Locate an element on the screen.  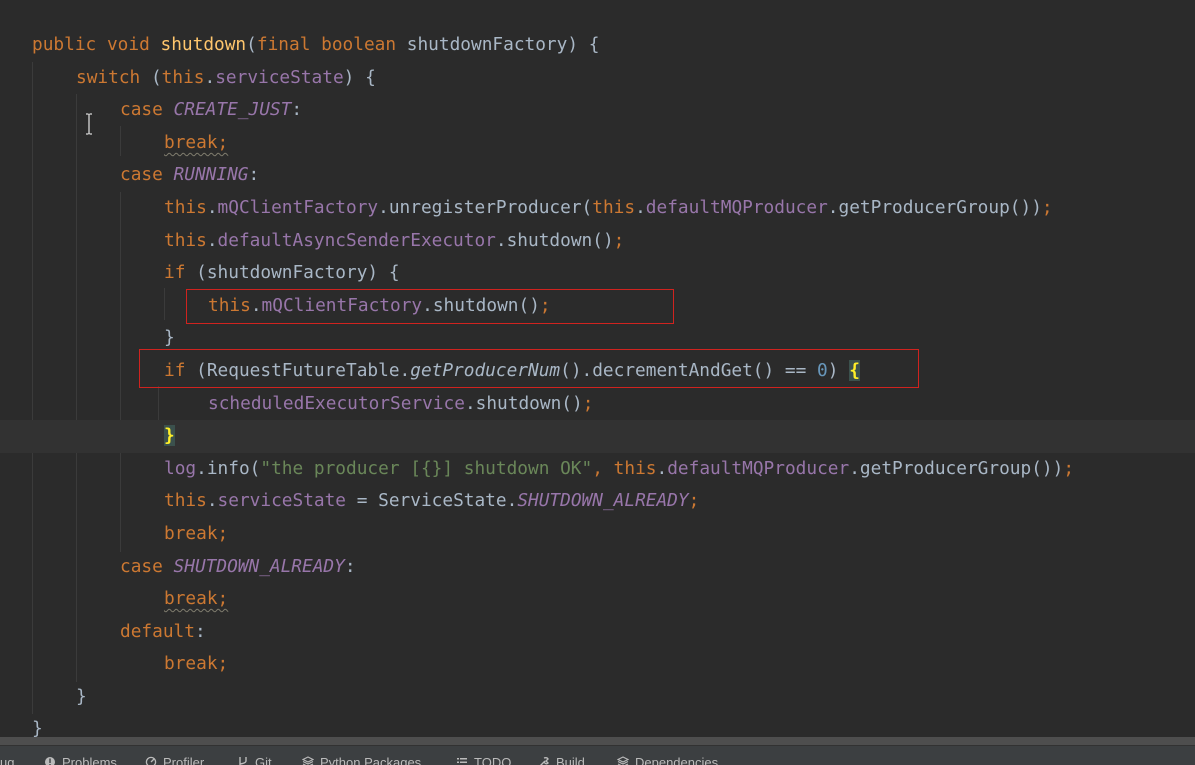
current-code-line: } is located at coordinates (597, 436).